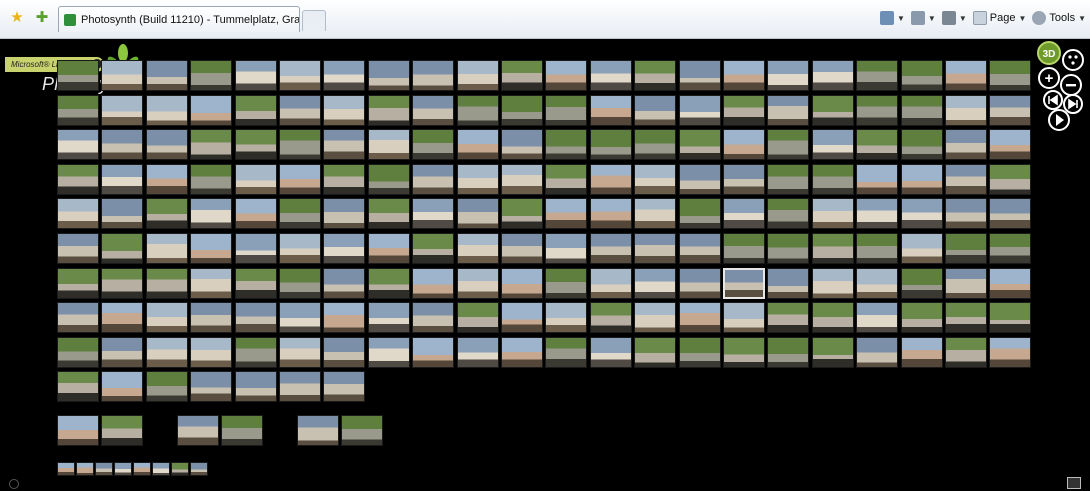  Describe the element at coordinates (1053, 100) in the screenshot. I see `previous-button` at that location.